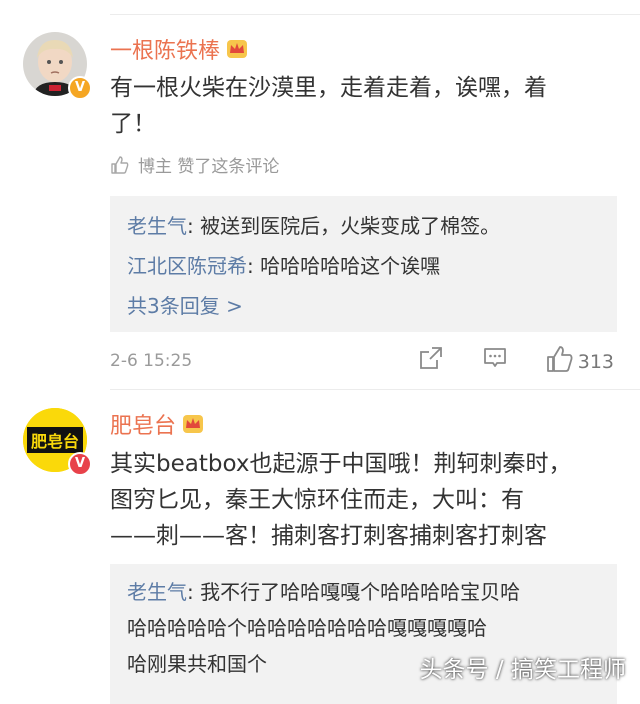 This screenshot has width=640, height=704. Describe the element at coordinates (362, 362) in the screenshot. I see `comment-footer: 2-6 15:25 313` at that location.